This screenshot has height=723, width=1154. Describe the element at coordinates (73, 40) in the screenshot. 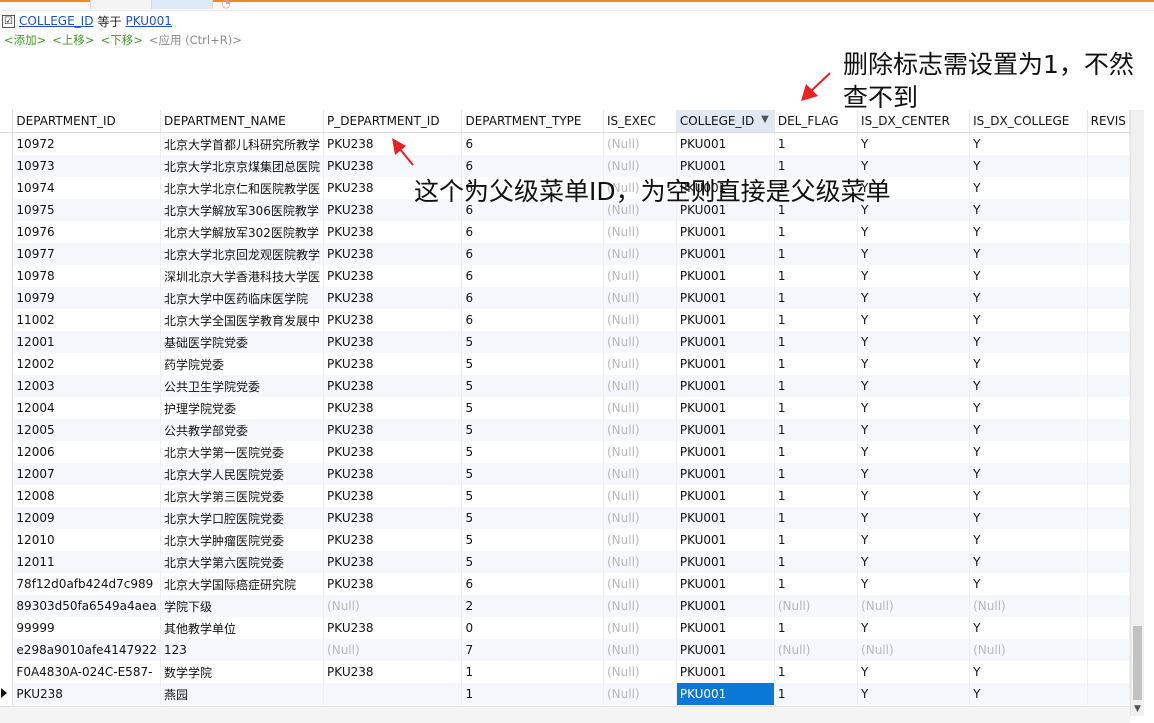

I see `move-up-button: <上移>` at that location.